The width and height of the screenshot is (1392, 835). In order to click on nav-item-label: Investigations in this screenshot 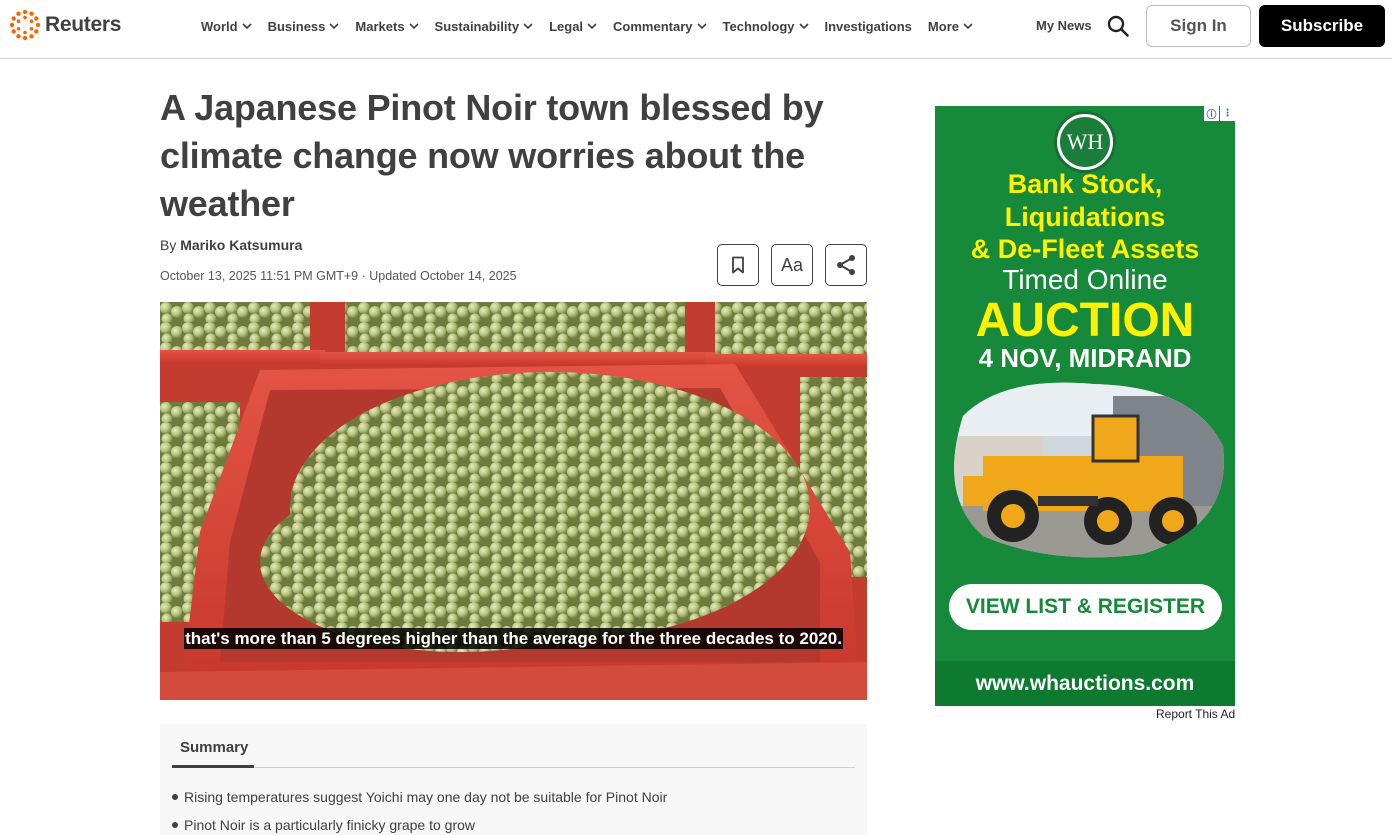, I will do `click(868, 26)`.